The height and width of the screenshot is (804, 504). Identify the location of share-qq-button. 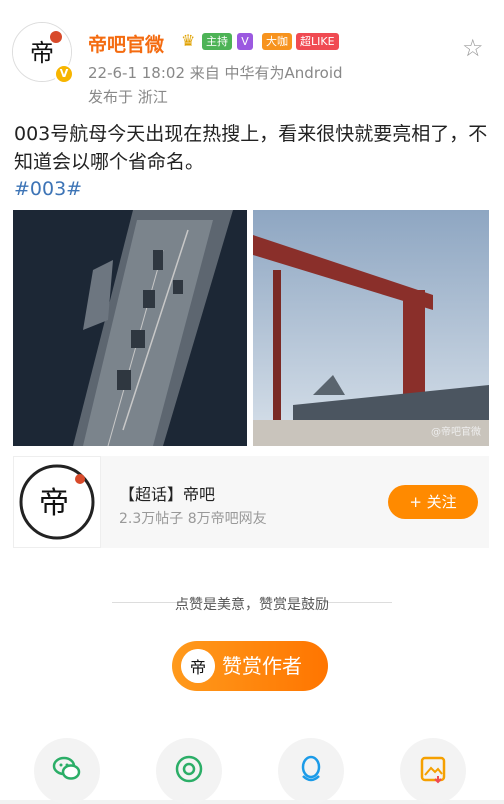
(311, 771).